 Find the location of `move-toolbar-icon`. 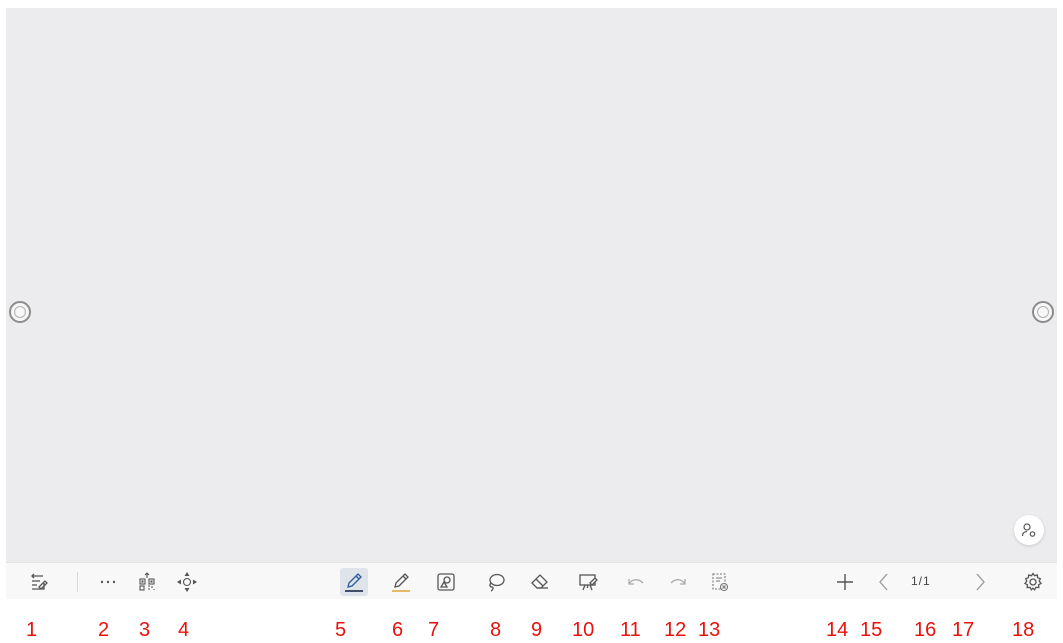

move-toolbar-icon is located at coordinates (187, 582).